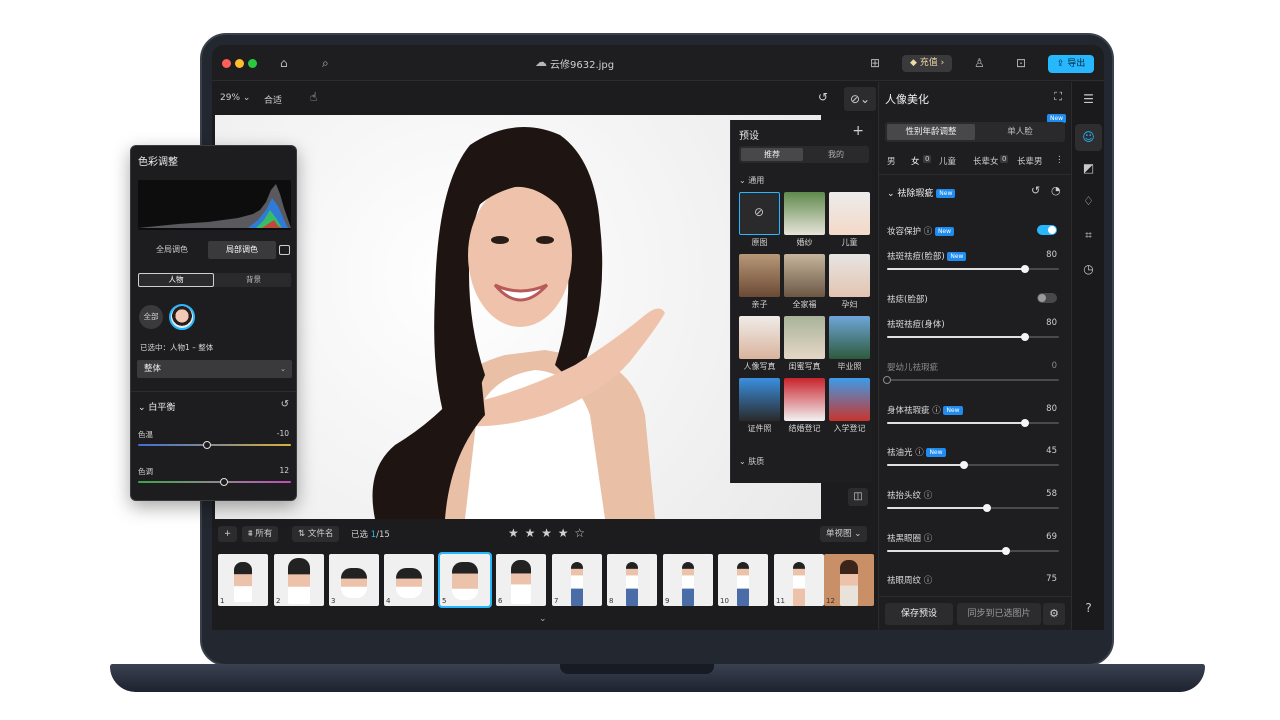  What do you see at coordinates (1088, 137) in the screenshot?
I see `face-beauty-icon: ☺` at bounding box center [1088, 137].